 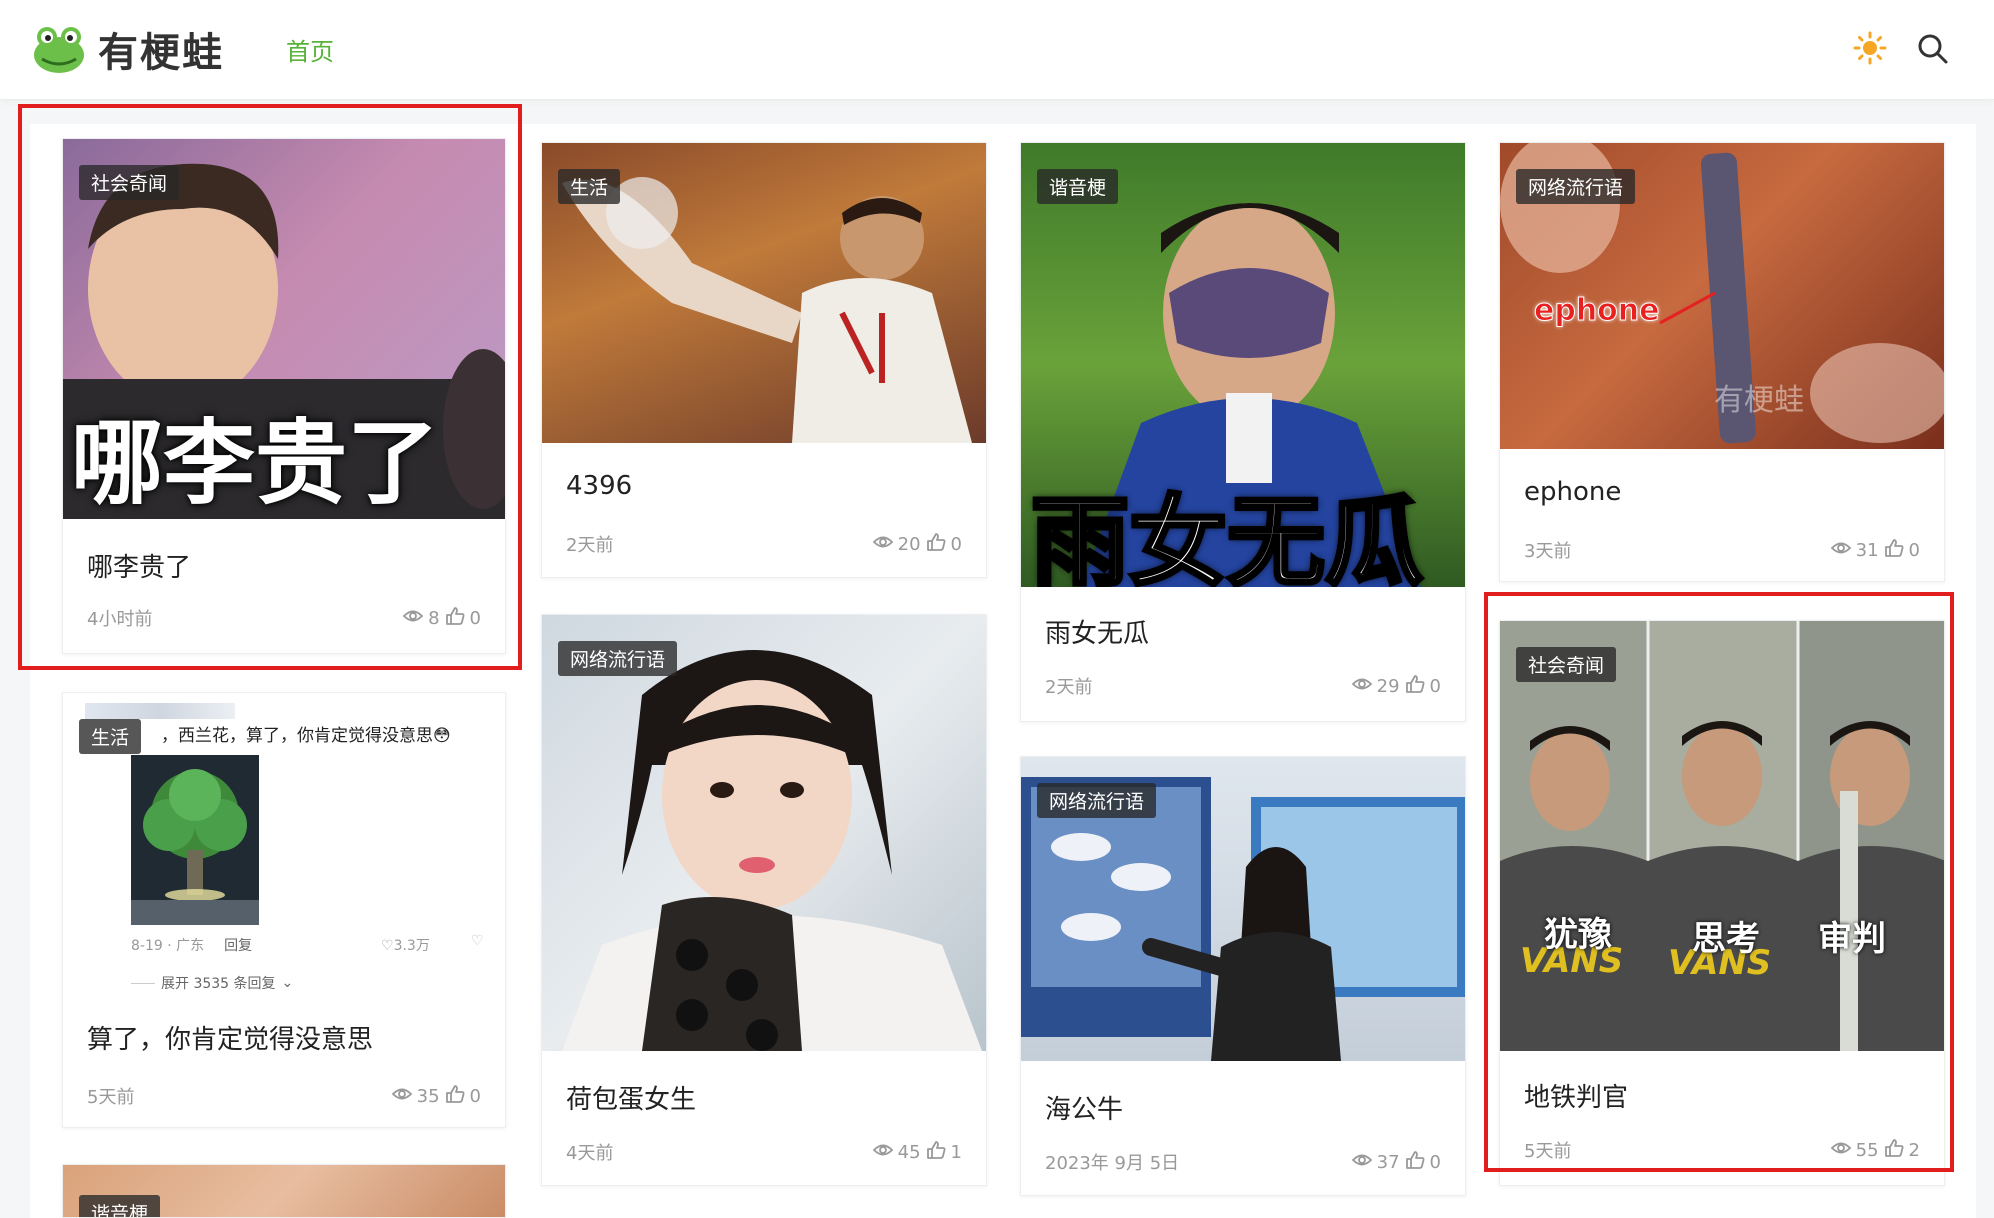 I want to click on view-count: 20, so click(x=909, y=544).